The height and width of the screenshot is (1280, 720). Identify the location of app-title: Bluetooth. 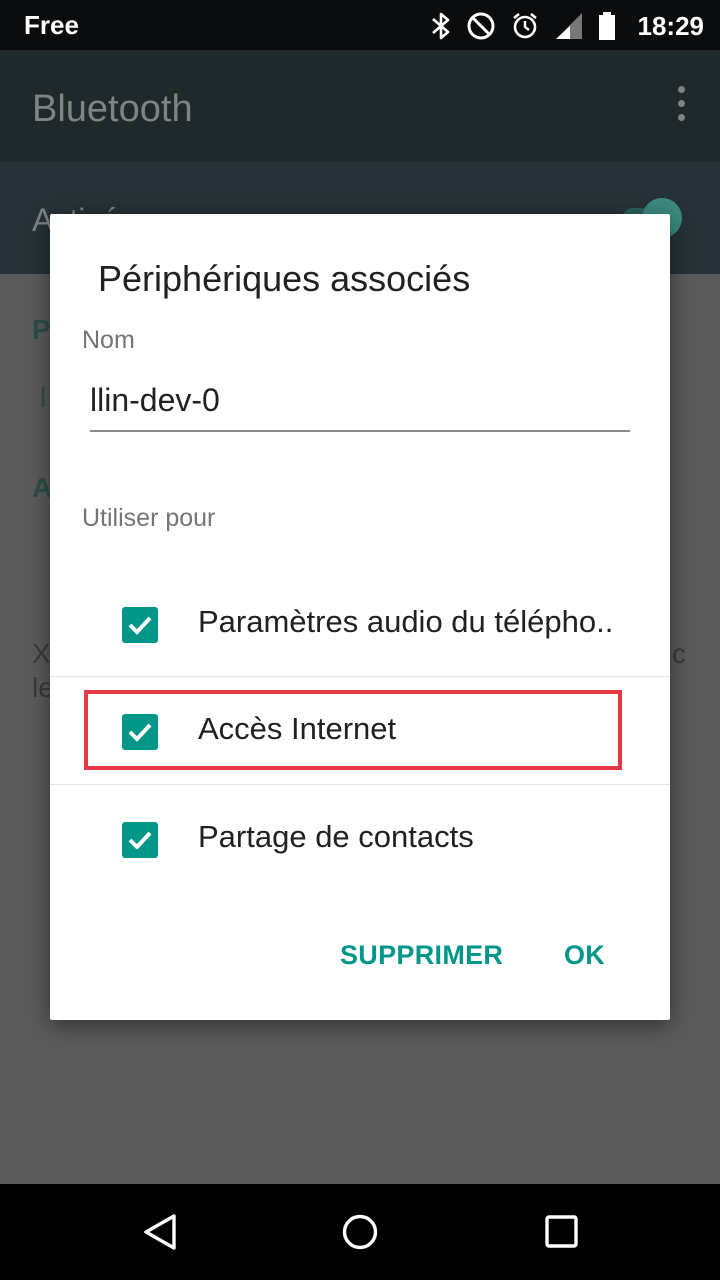
(112, 109).